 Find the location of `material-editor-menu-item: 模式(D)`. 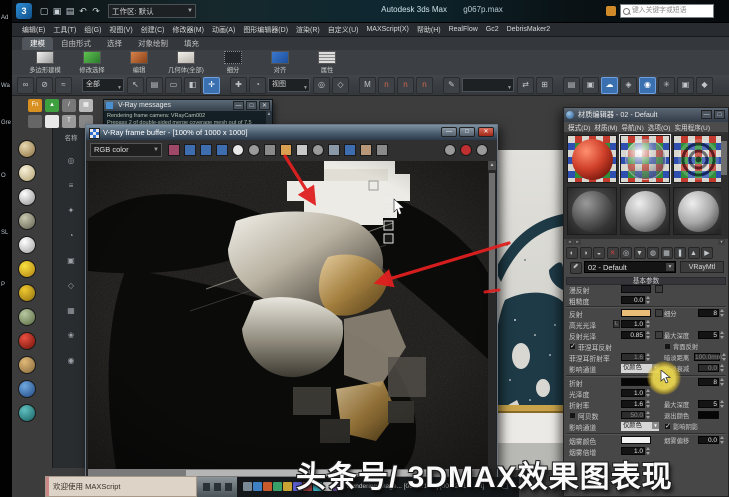

material-editor-menu-item: 模式(D) is located at coordinates (579, 127).